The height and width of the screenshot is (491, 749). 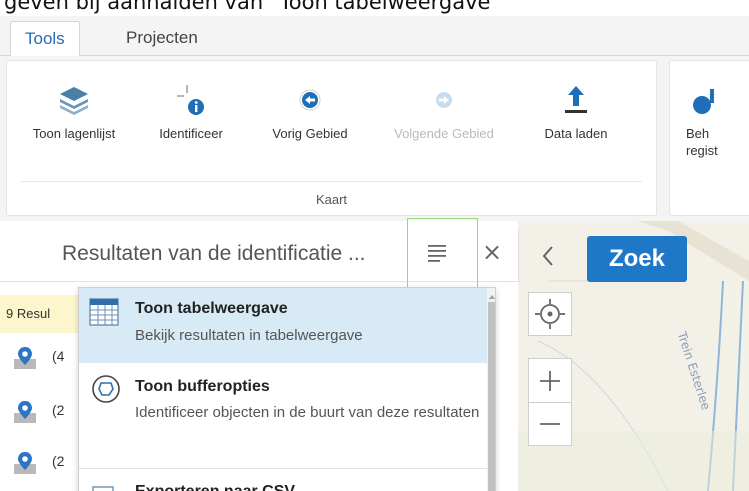 What do you see at coordinates (106, 389) in the screenshot?
I see `buffer-icon` at bounding box center [106, 389].